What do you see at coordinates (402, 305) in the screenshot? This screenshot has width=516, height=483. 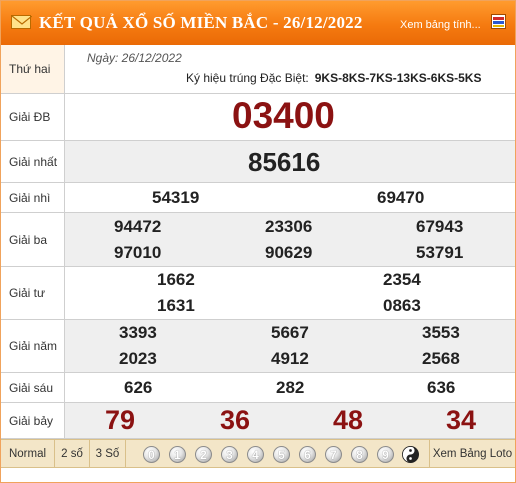 I see `prize-number: 0863` at bounding box center [402, 305].